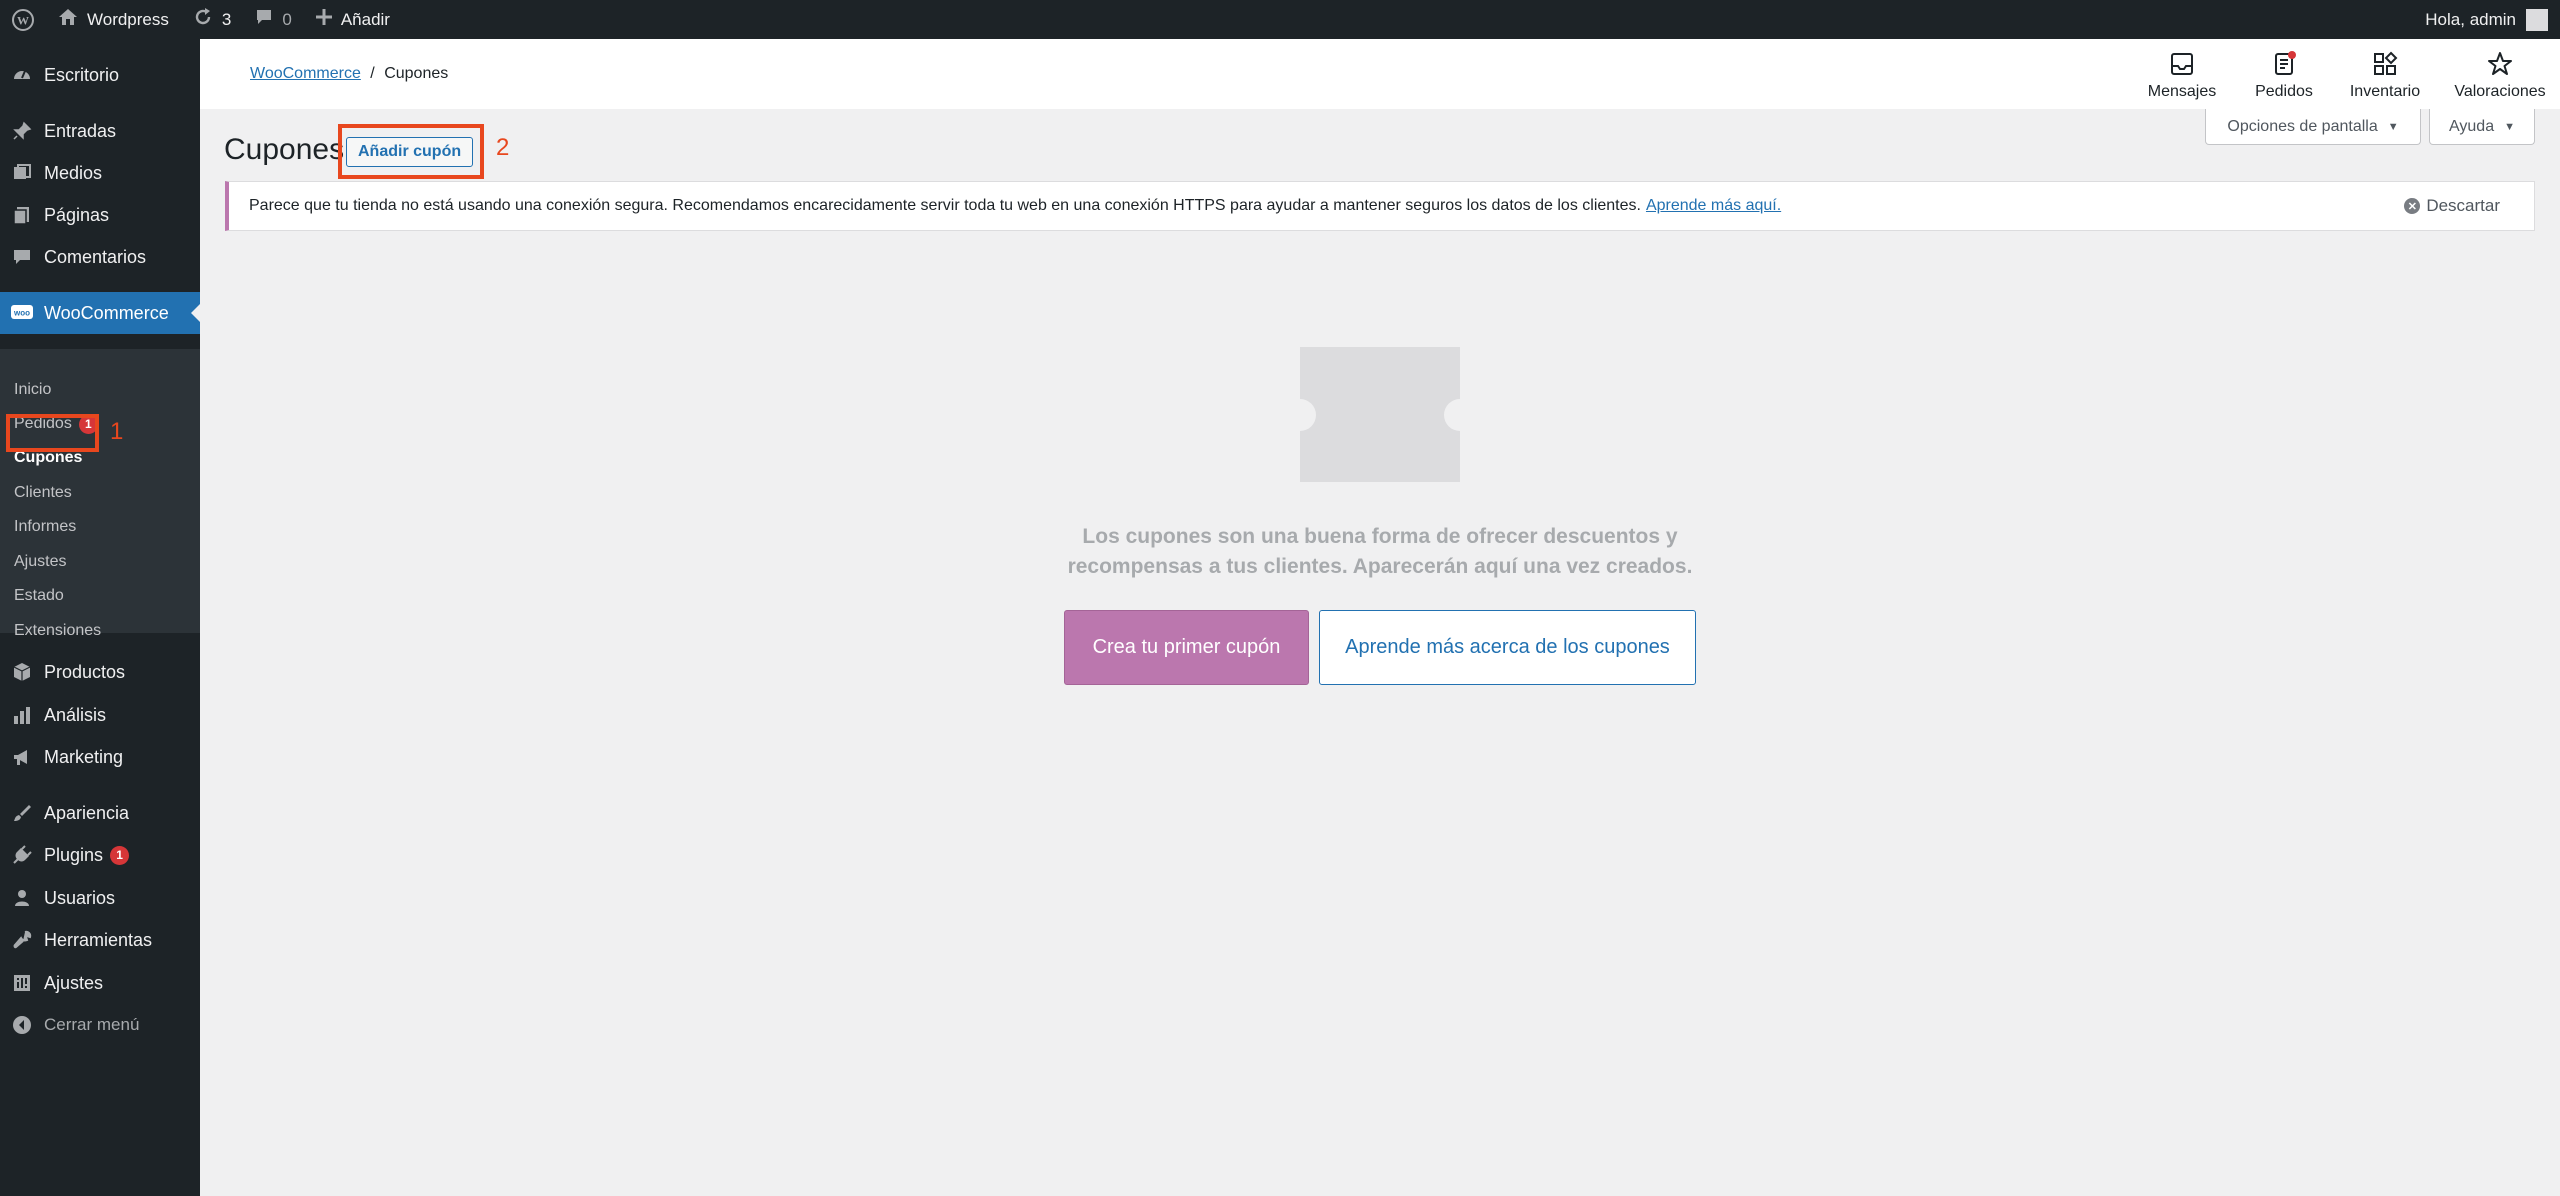 The image size is (2560, 1196). I want to click on pages-icon, so click(22, 215).